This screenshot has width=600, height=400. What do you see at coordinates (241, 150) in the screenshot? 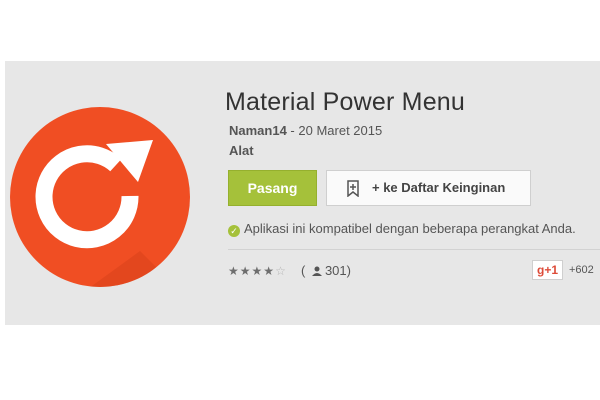
I see `category-link: Alat` at bounding box center [241, 150].